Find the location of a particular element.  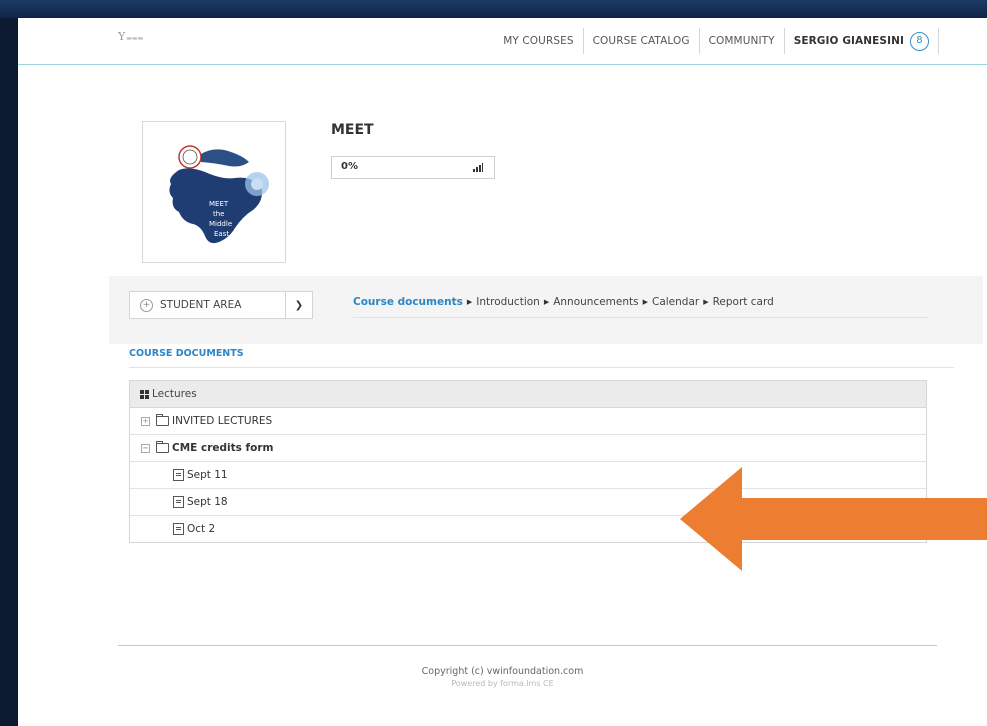

folder-row-cme-credits-form: − CME credits form is located at coordinates (528, 448).